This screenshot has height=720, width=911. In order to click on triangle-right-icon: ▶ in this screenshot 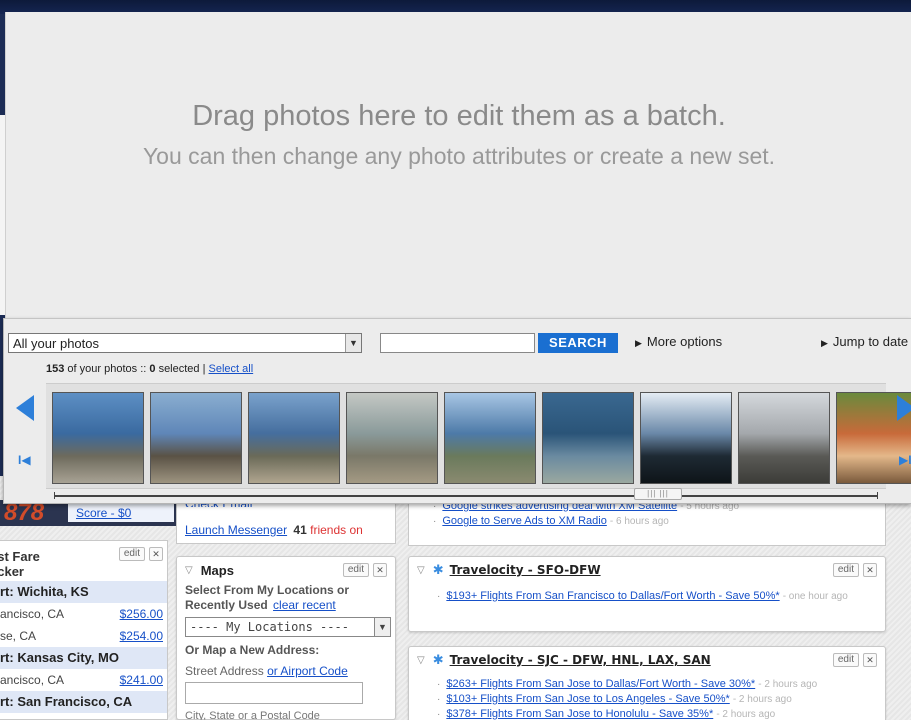, I will do `click(638, 343)`.